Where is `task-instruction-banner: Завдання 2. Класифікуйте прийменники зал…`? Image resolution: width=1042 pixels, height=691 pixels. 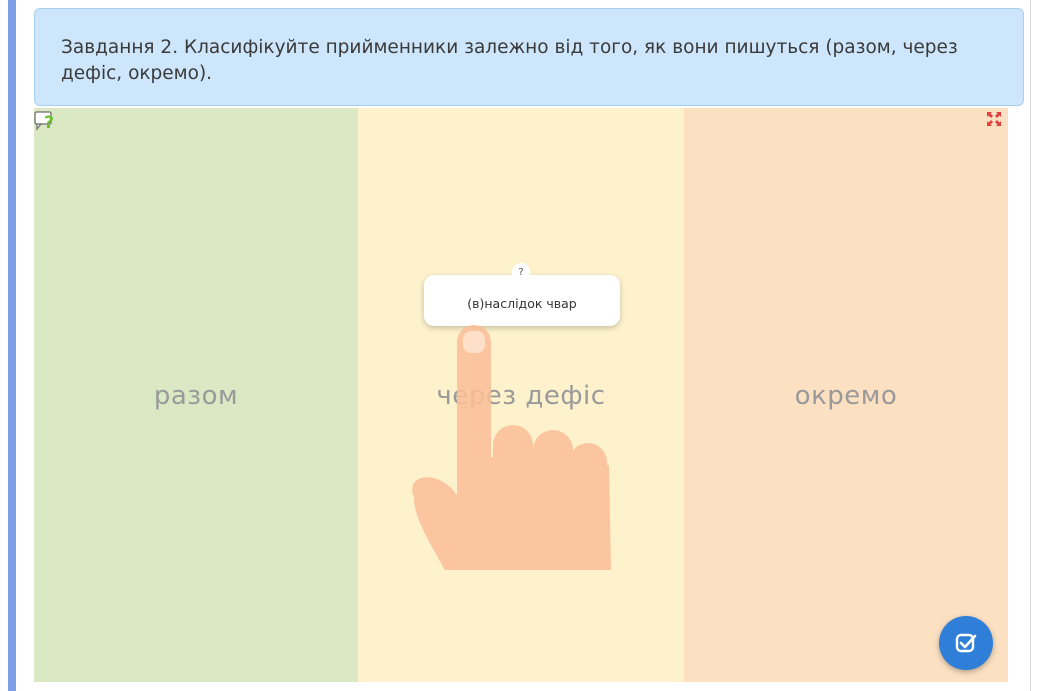 task-instruction-banner: Завдання 2. Класифікуйте прийменники зал… is located at coordinates (529, 57).